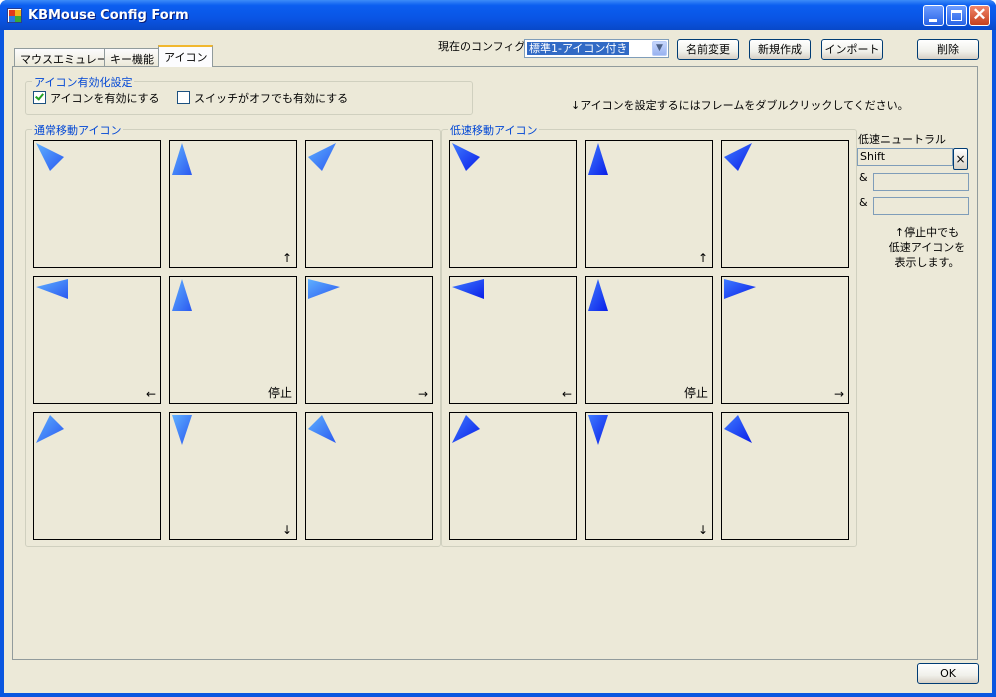 This screenshot has width=996, height=697. I want to click on normal-icon-frame-label: 停止, so click(279, 393).